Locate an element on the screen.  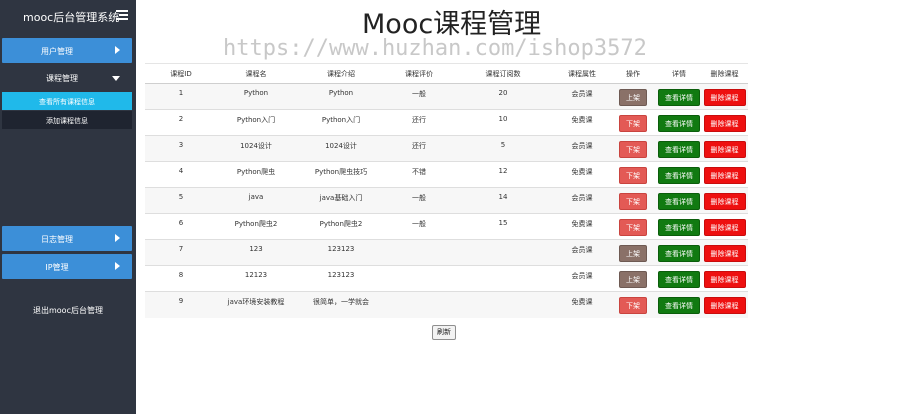
column-header: 课程订阅数 is located at coordinates (503, 73).